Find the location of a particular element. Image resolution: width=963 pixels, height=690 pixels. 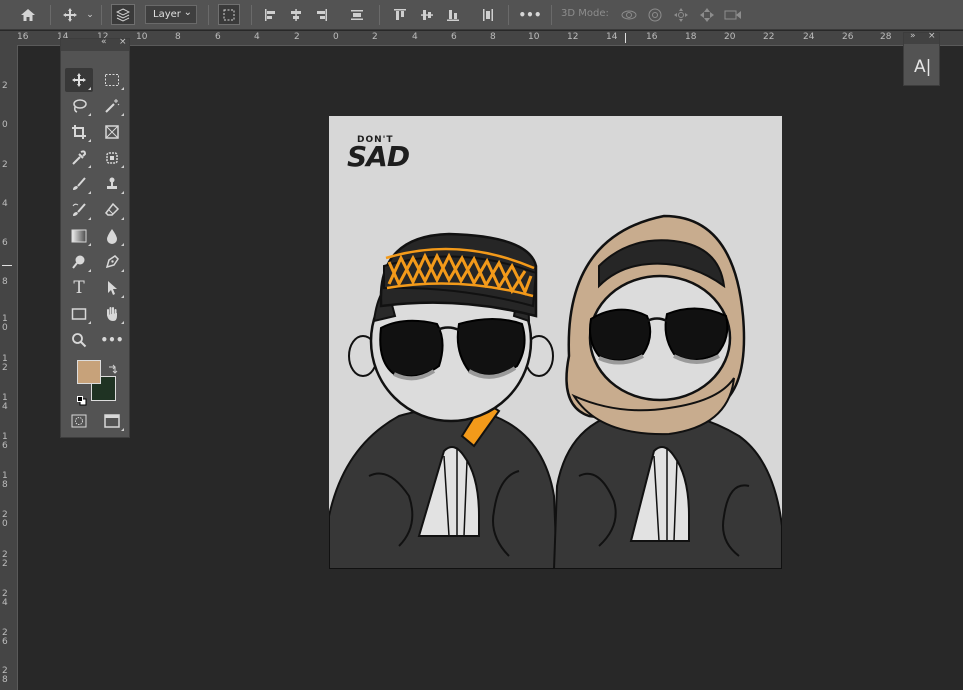

gradient-icon is located at coordinates (79, 236).